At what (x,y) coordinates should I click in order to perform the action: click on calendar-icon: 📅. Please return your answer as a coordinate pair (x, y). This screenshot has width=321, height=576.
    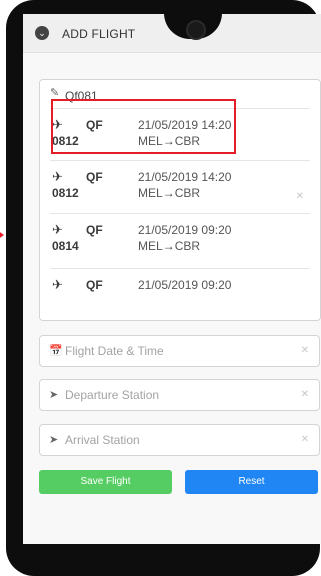
    Looking at the image, I should click on (56, 351).